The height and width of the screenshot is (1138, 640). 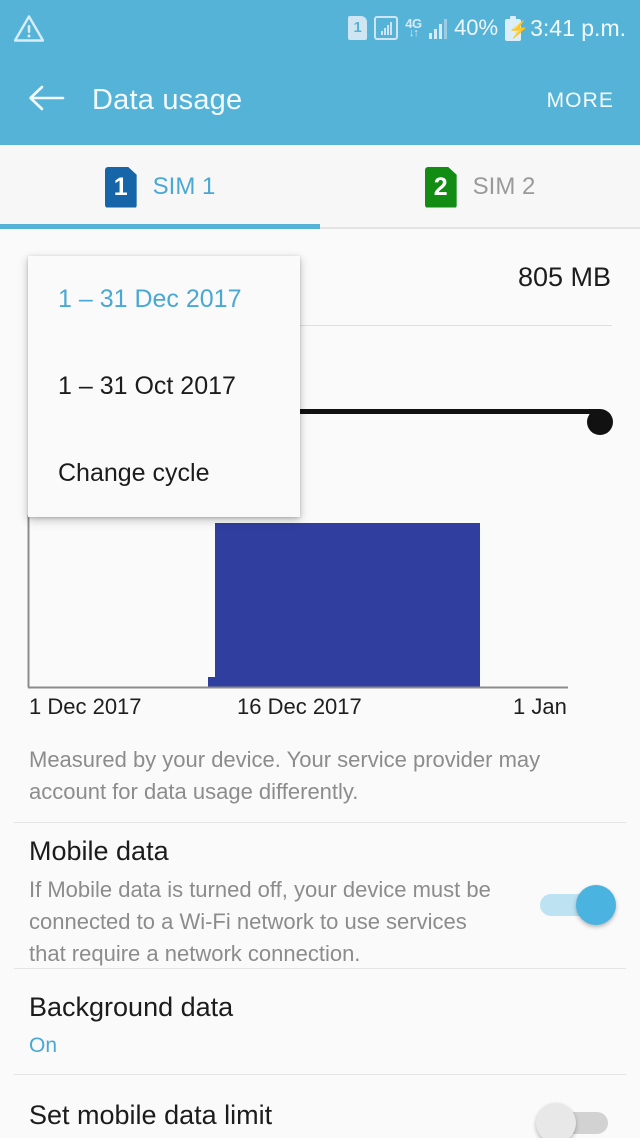 I want to click on background-data-status: On, so click(x=43, y=1045).